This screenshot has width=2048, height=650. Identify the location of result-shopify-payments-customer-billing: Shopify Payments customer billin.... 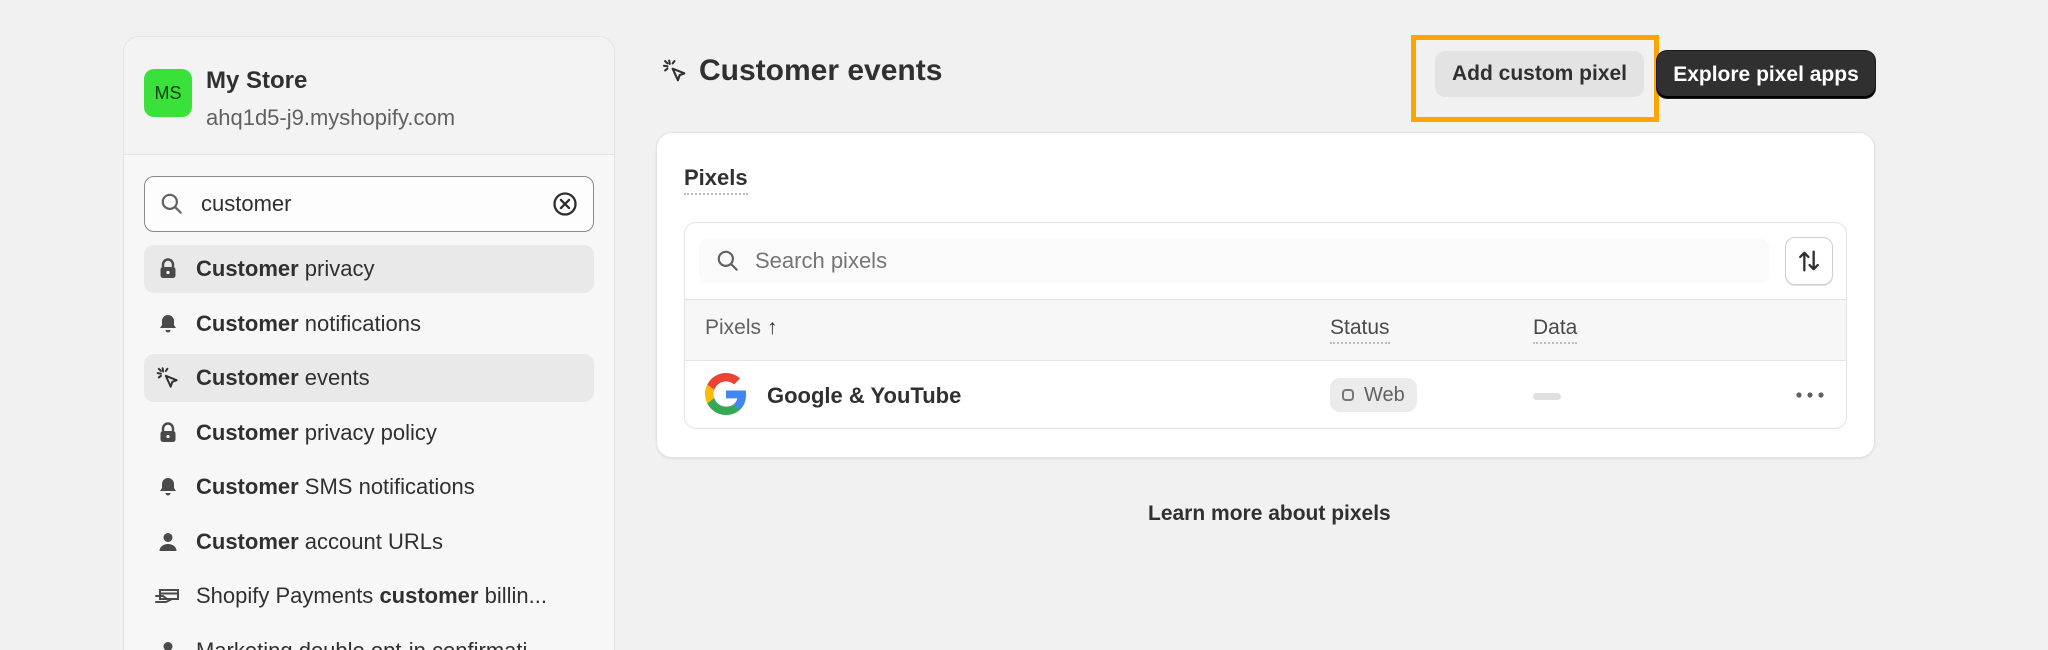
(369, 596).